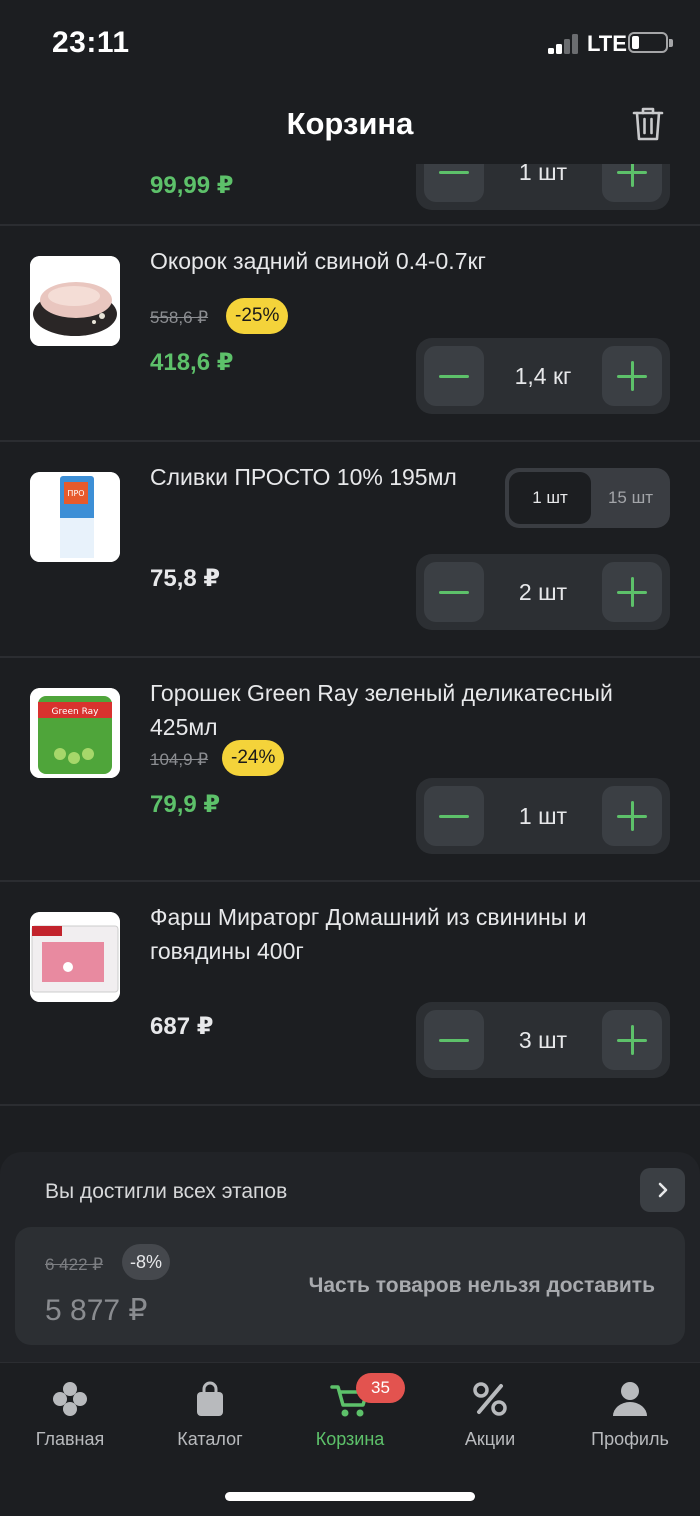  What do you see at coordinates (75, 733) in the screenshot?
I see `product-image: Green Ray` at bounding box center [75, 733].